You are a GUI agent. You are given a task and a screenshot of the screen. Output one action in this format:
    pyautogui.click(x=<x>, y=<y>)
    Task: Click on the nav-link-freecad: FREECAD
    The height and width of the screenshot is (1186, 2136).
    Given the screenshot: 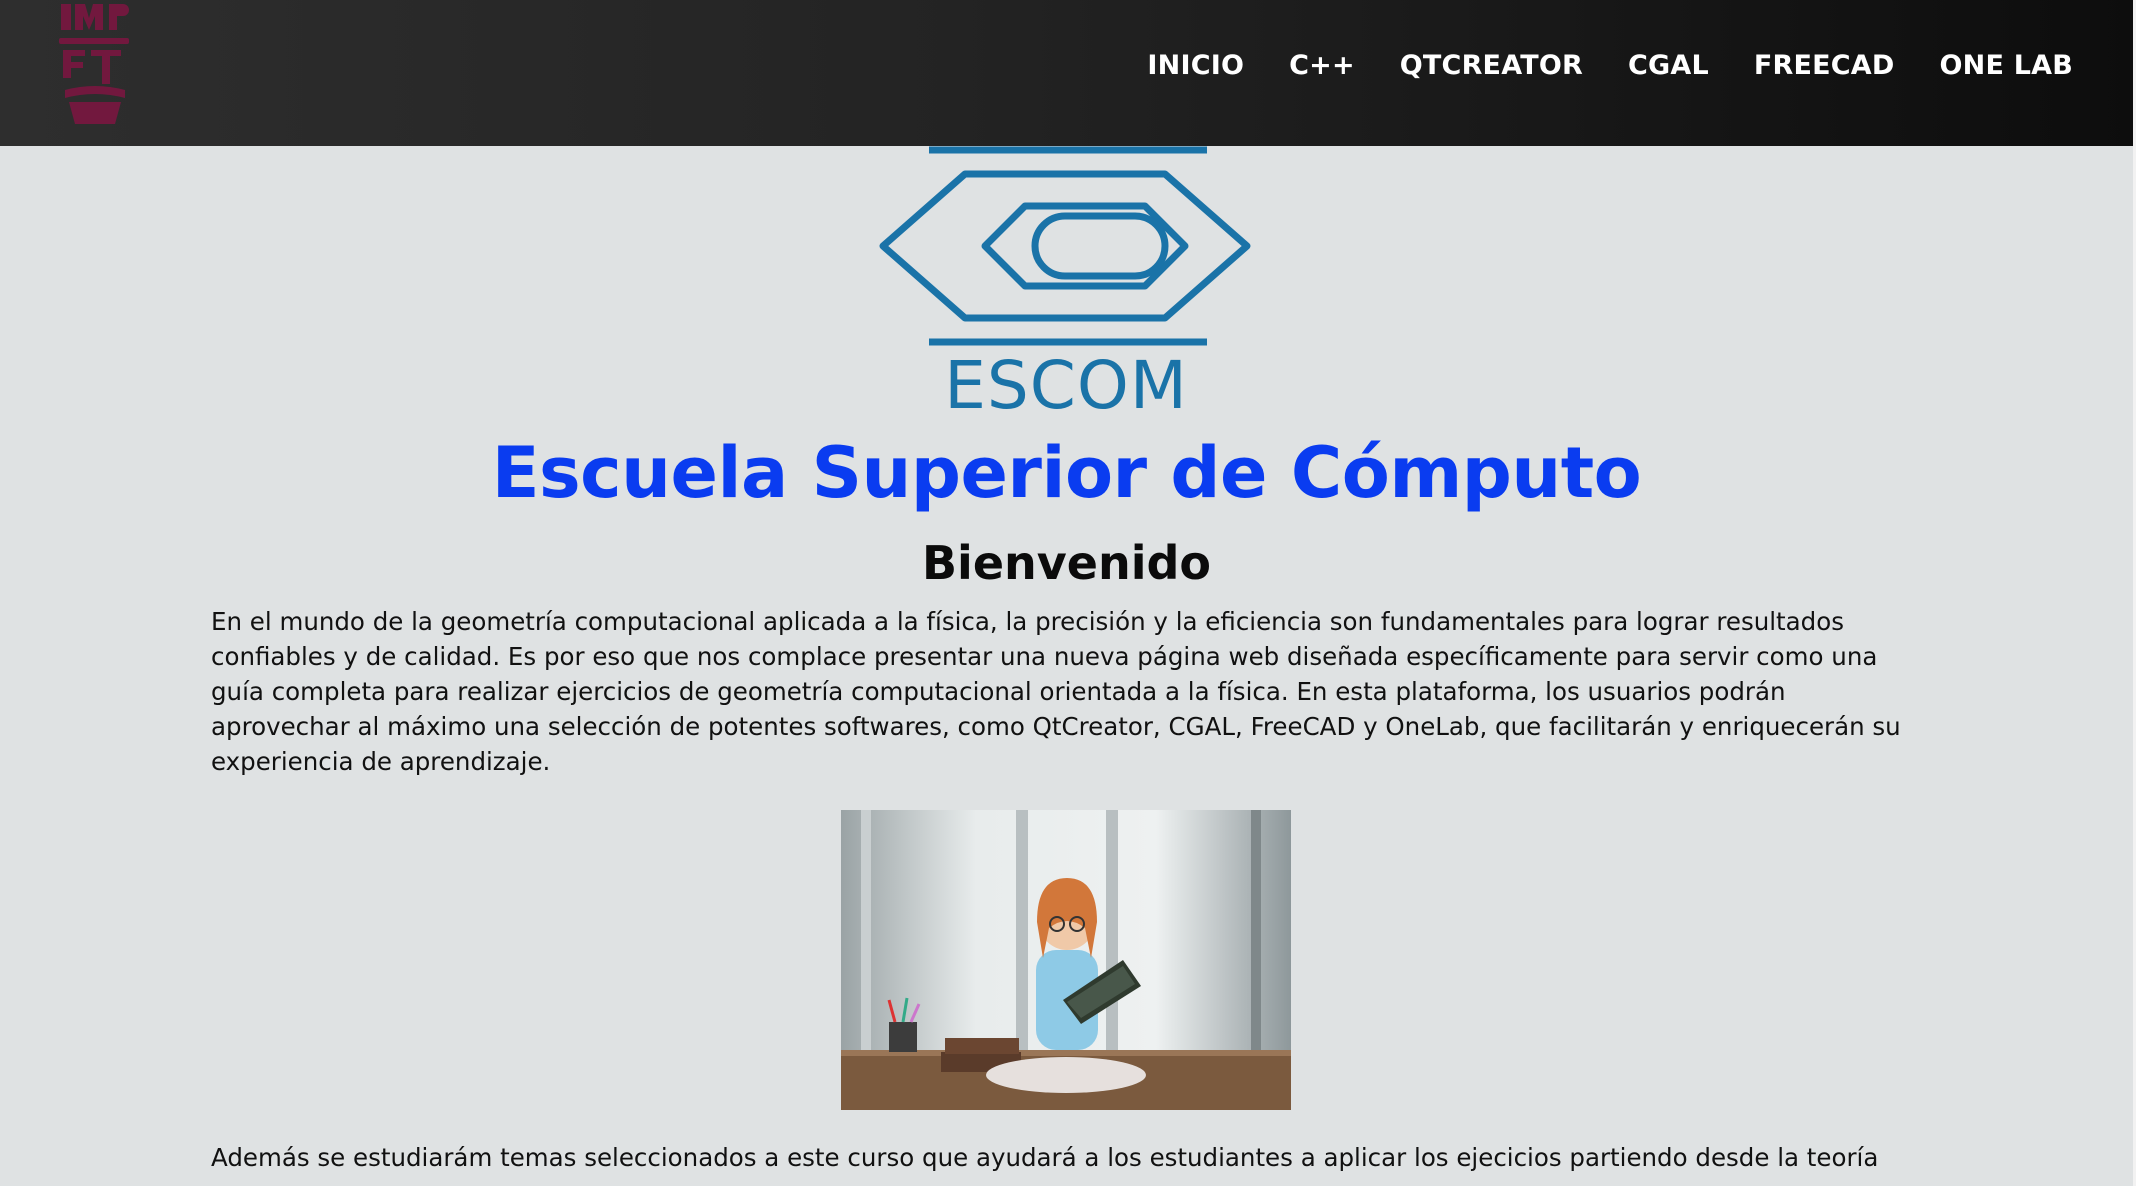 What is the action you would take?
    pyautogui.click(x=1824, y=65)
    